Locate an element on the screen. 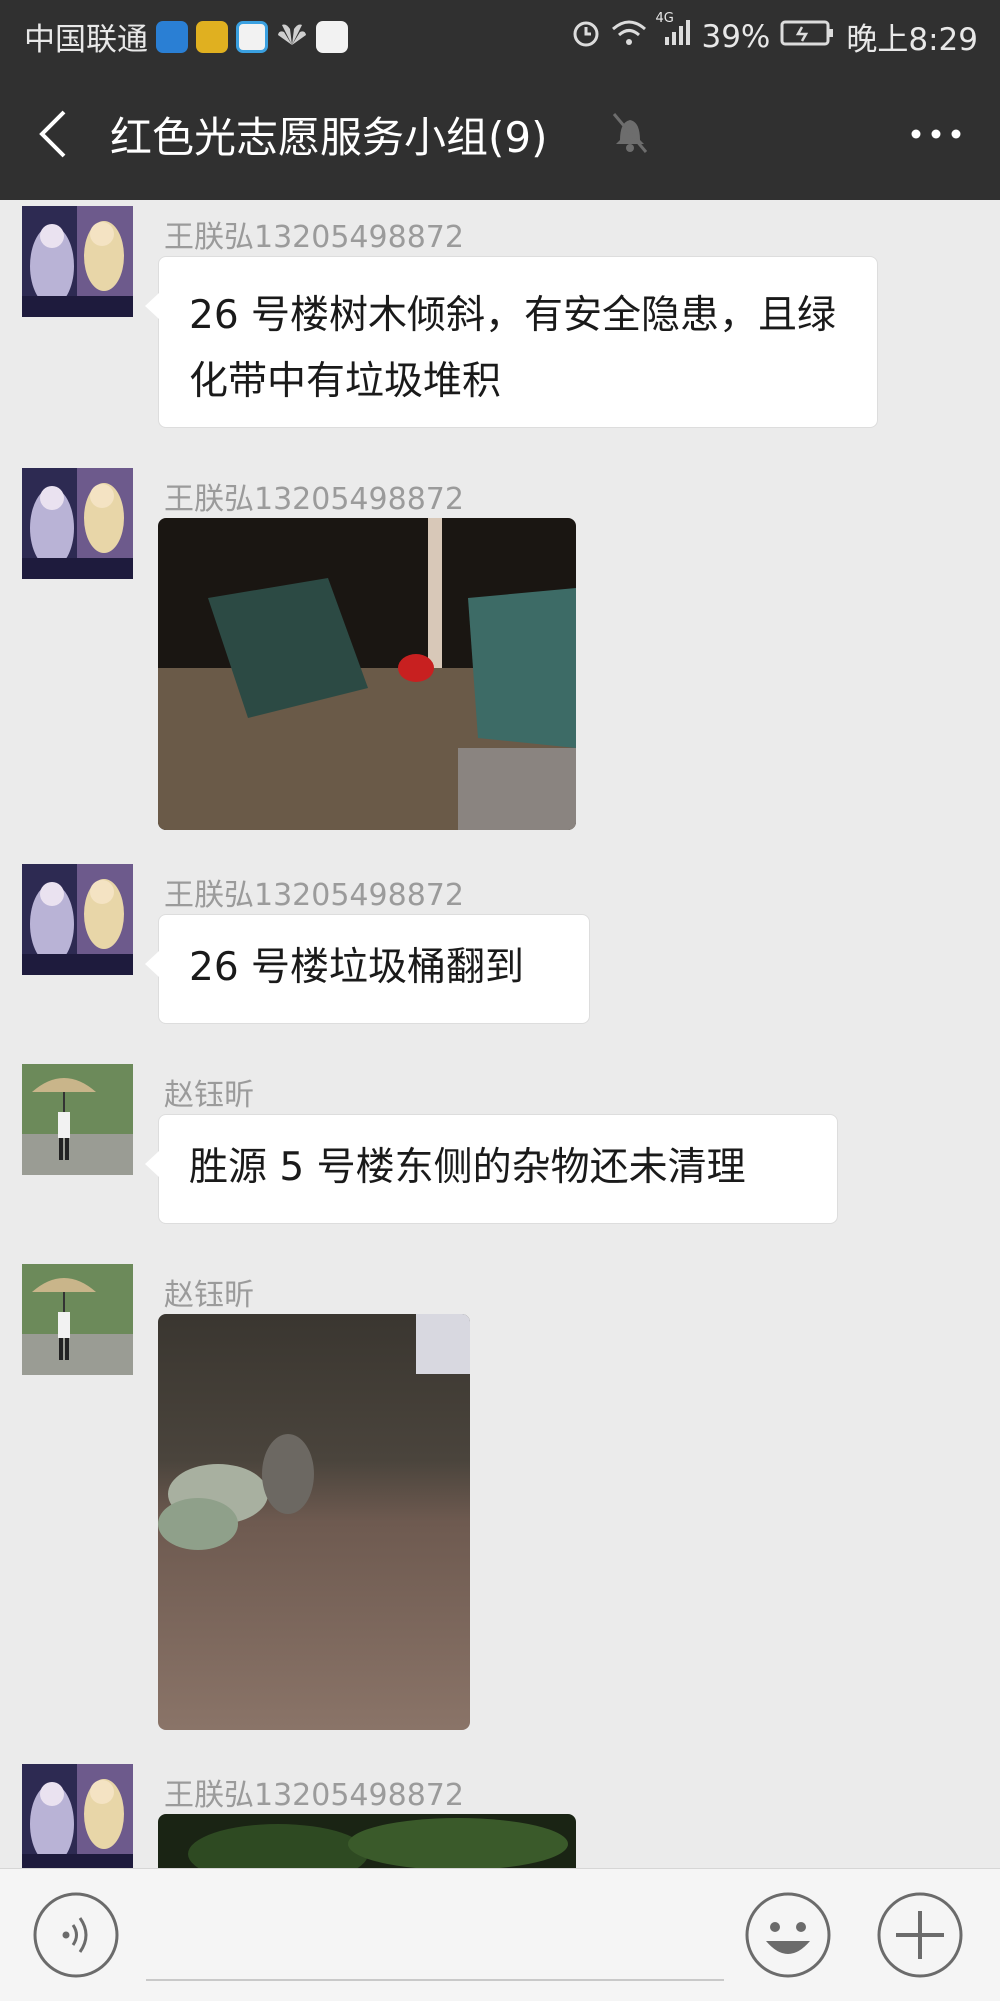  message-item: 王朕弘13205498872 26 号楼垃圾桶翻到 is located at coordinates (500, 948).